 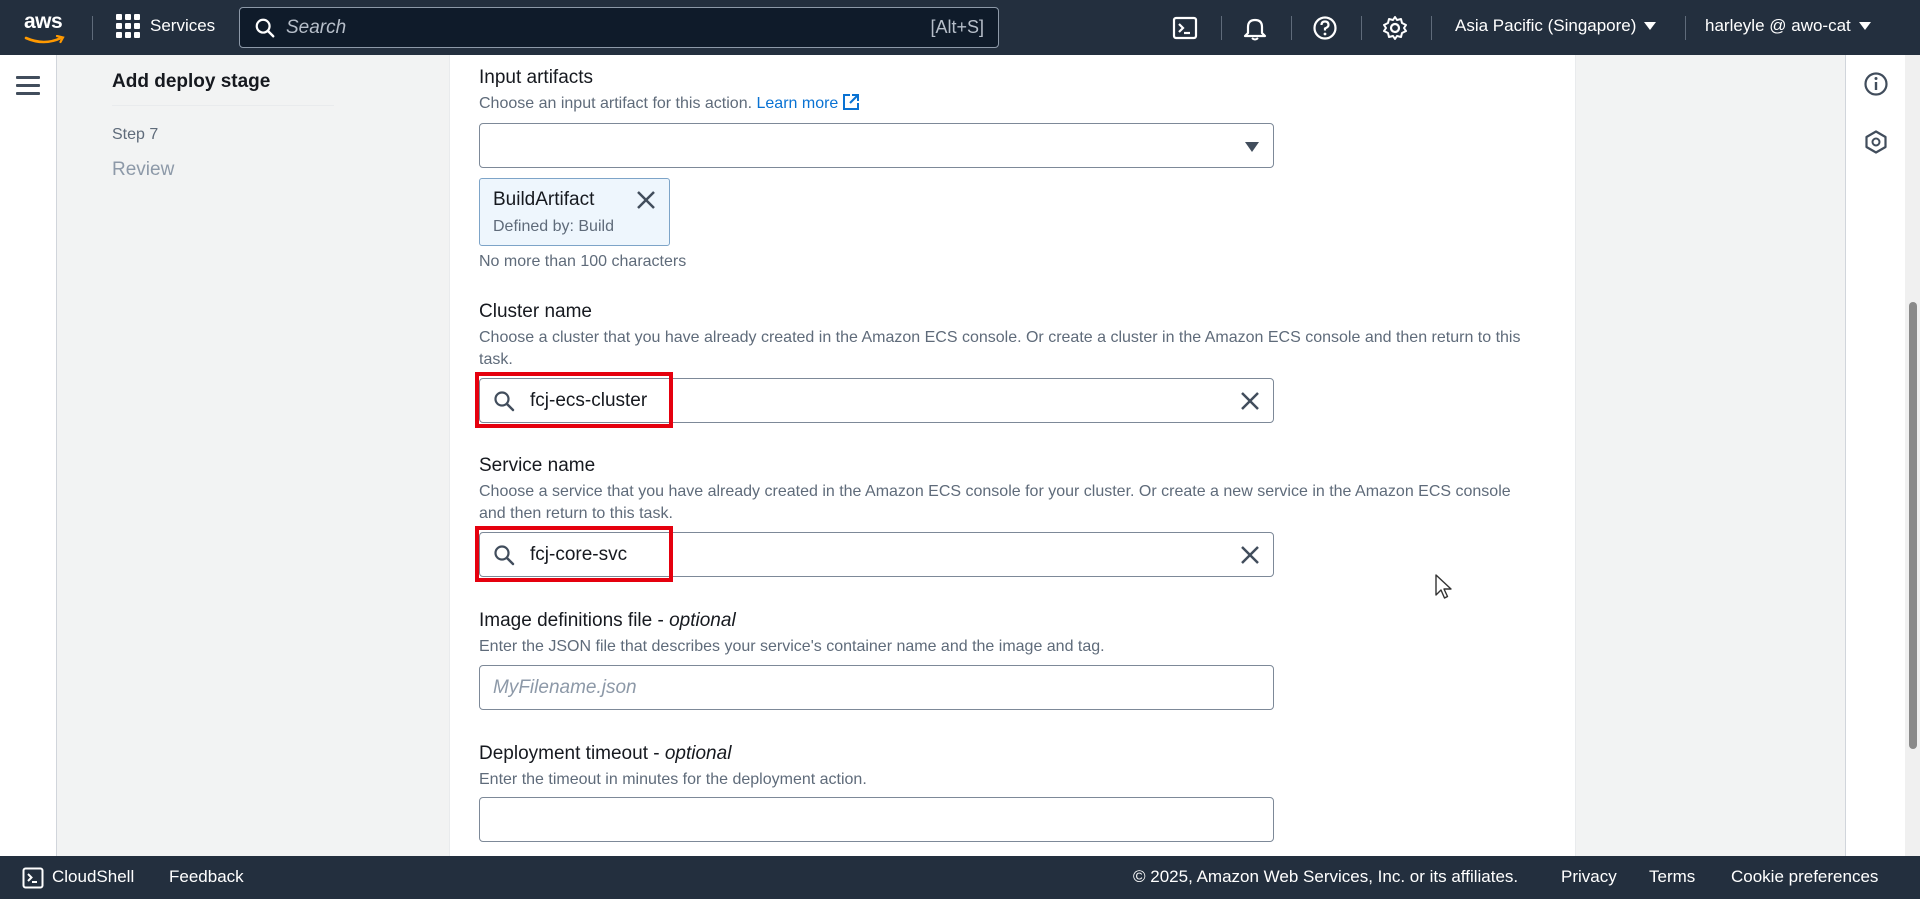 What do you see at coordinates (128, 26) in the screenshot?
I see `services-grid-icon` at bounding box center [128, 26].